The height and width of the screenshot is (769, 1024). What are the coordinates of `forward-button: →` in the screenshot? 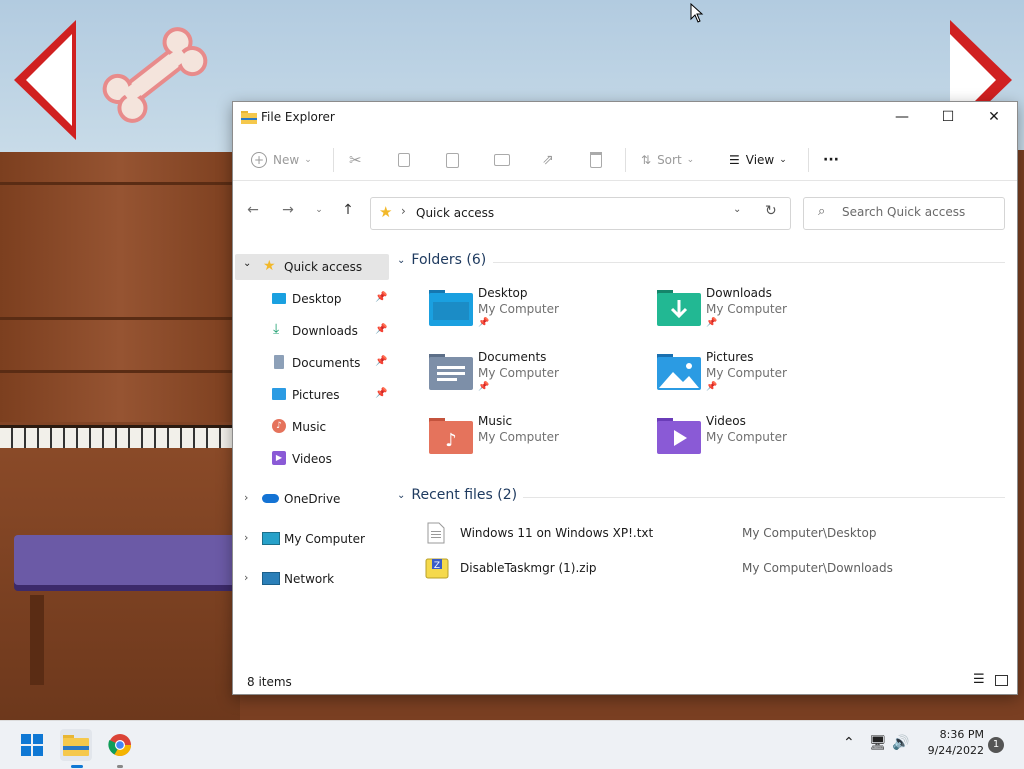 It's located at (288, 210).